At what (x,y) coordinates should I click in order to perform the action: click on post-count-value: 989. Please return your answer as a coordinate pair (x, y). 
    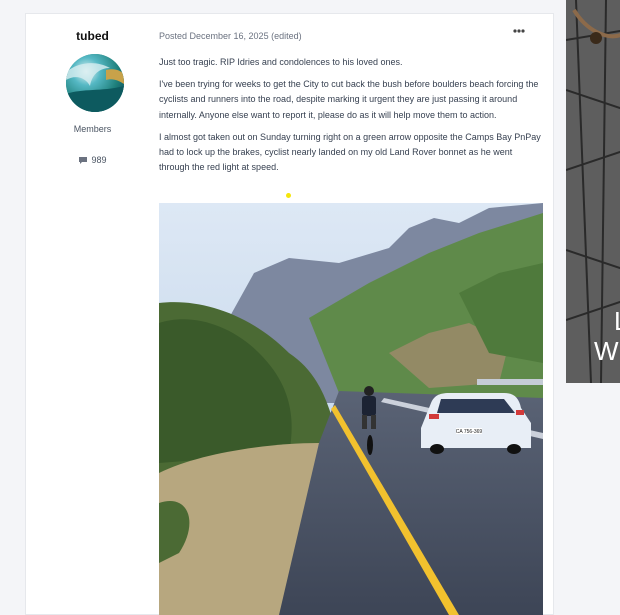
    Looking at the image, I should click on (99, 160).